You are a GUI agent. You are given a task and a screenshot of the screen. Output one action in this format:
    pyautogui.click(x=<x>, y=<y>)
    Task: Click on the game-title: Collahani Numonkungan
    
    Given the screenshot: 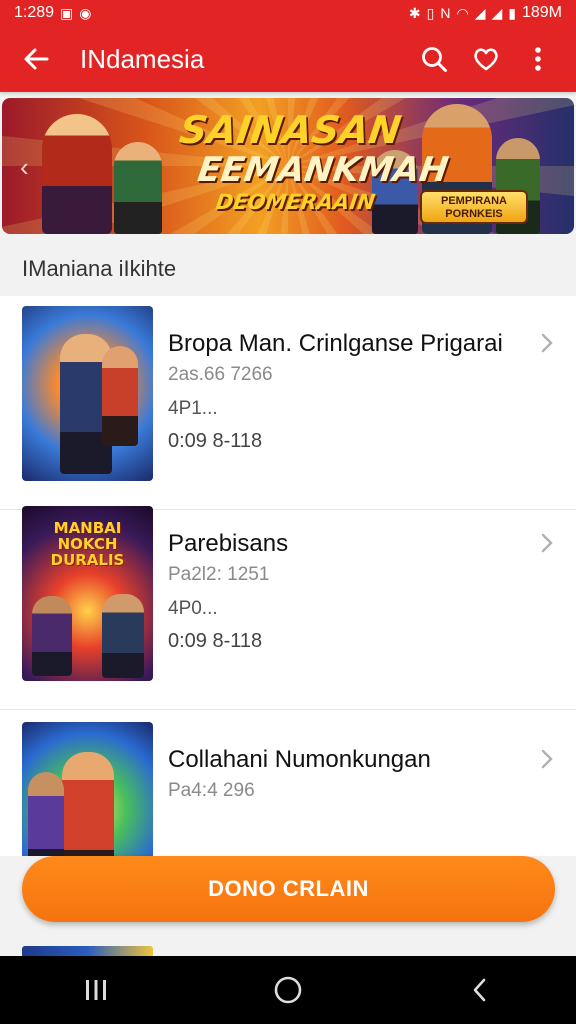 What is the action you would take?
    pyautogui.click(x=299, y=759)
    